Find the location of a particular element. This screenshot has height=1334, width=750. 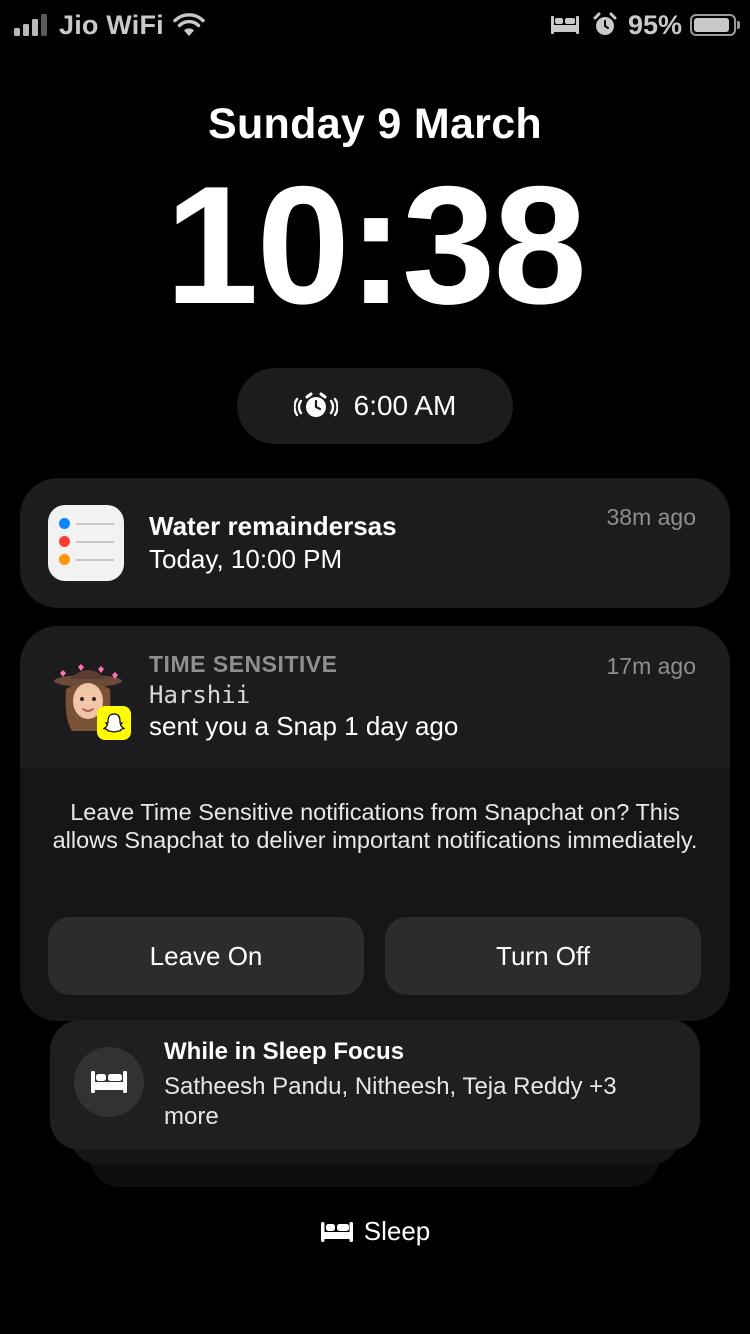

notification-time: 38m ago is located at coordinates (651, 517).